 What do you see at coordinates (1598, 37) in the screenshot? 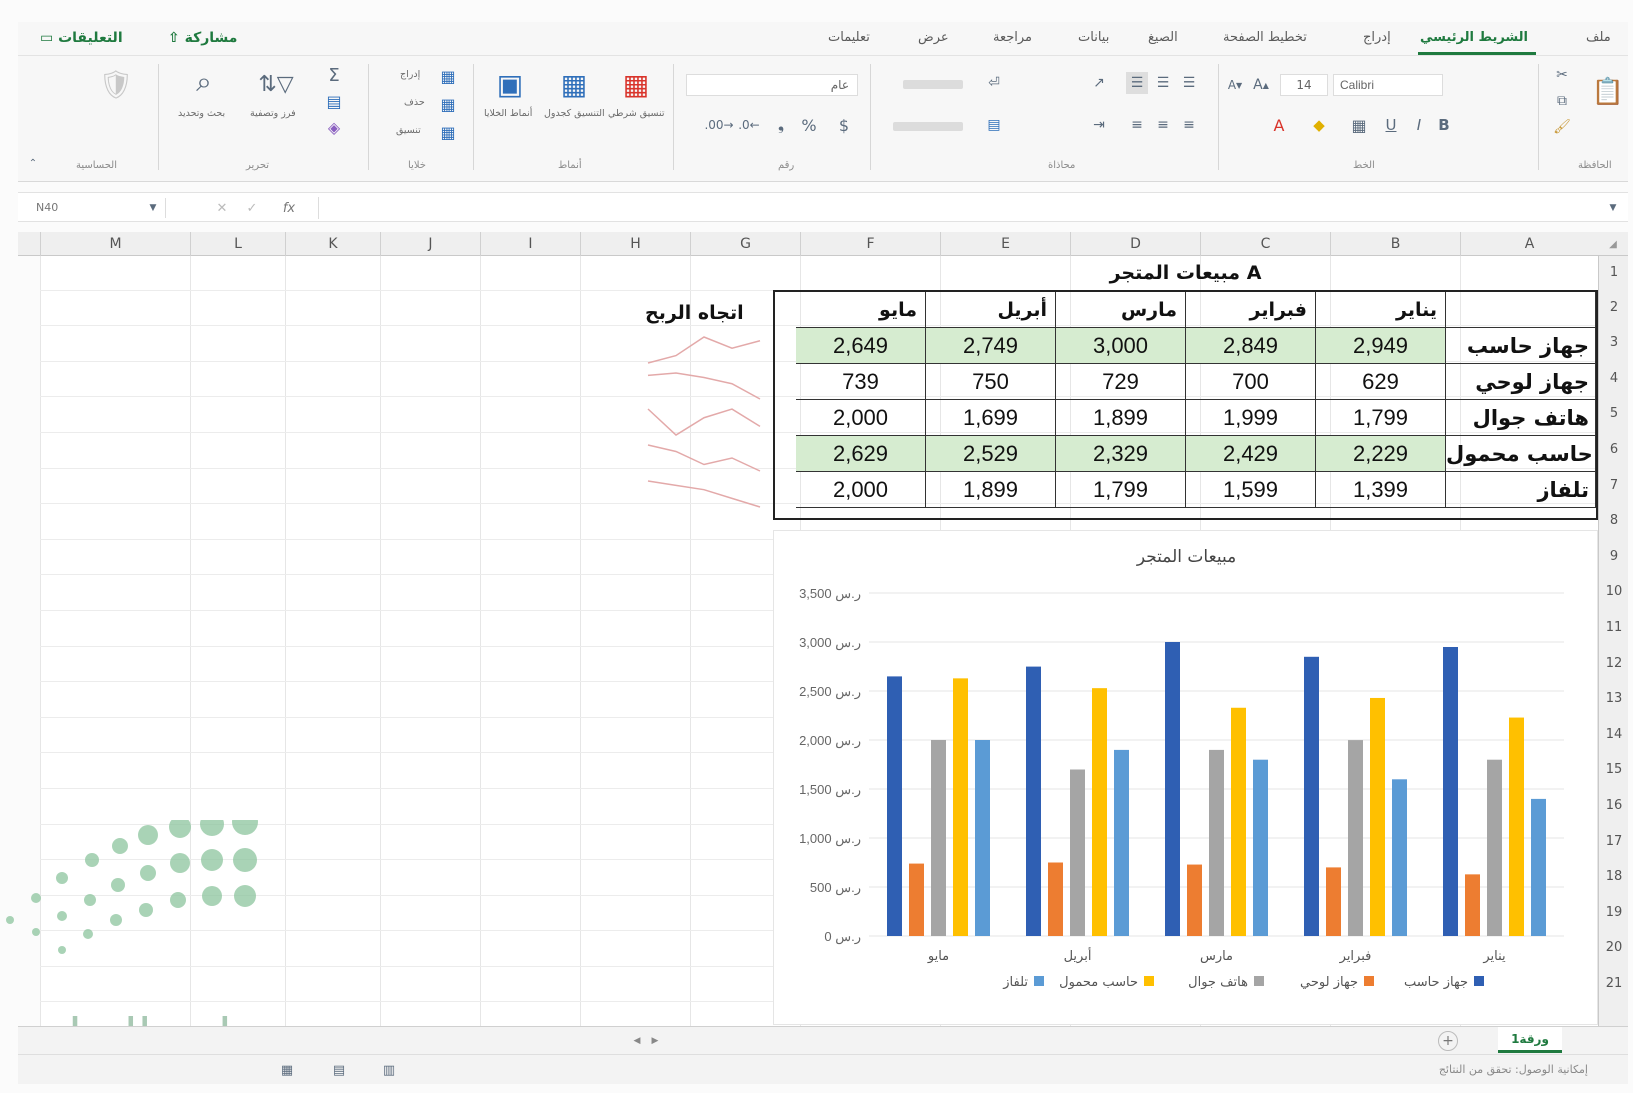
I see `tab-file: ملف` at bounding box center [1598, 37].